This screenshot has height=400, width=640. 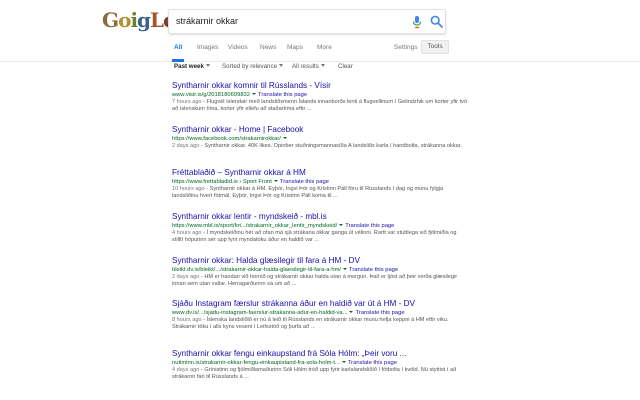 I want to click on active-tab-indicator, so click(x=178, y=60).